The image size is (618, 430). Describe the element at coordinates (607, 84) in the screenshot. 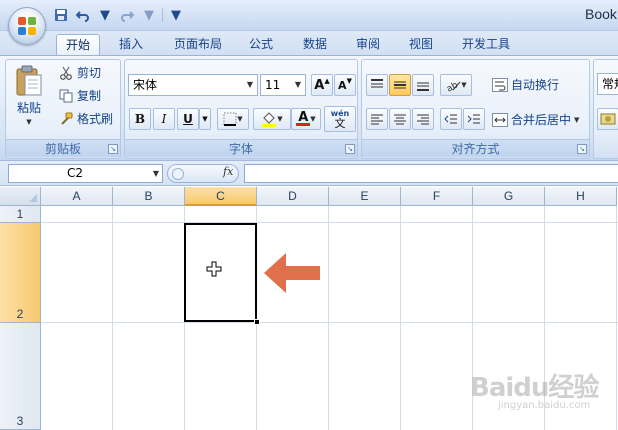

I see `number-format-combo: 常规` at that location.